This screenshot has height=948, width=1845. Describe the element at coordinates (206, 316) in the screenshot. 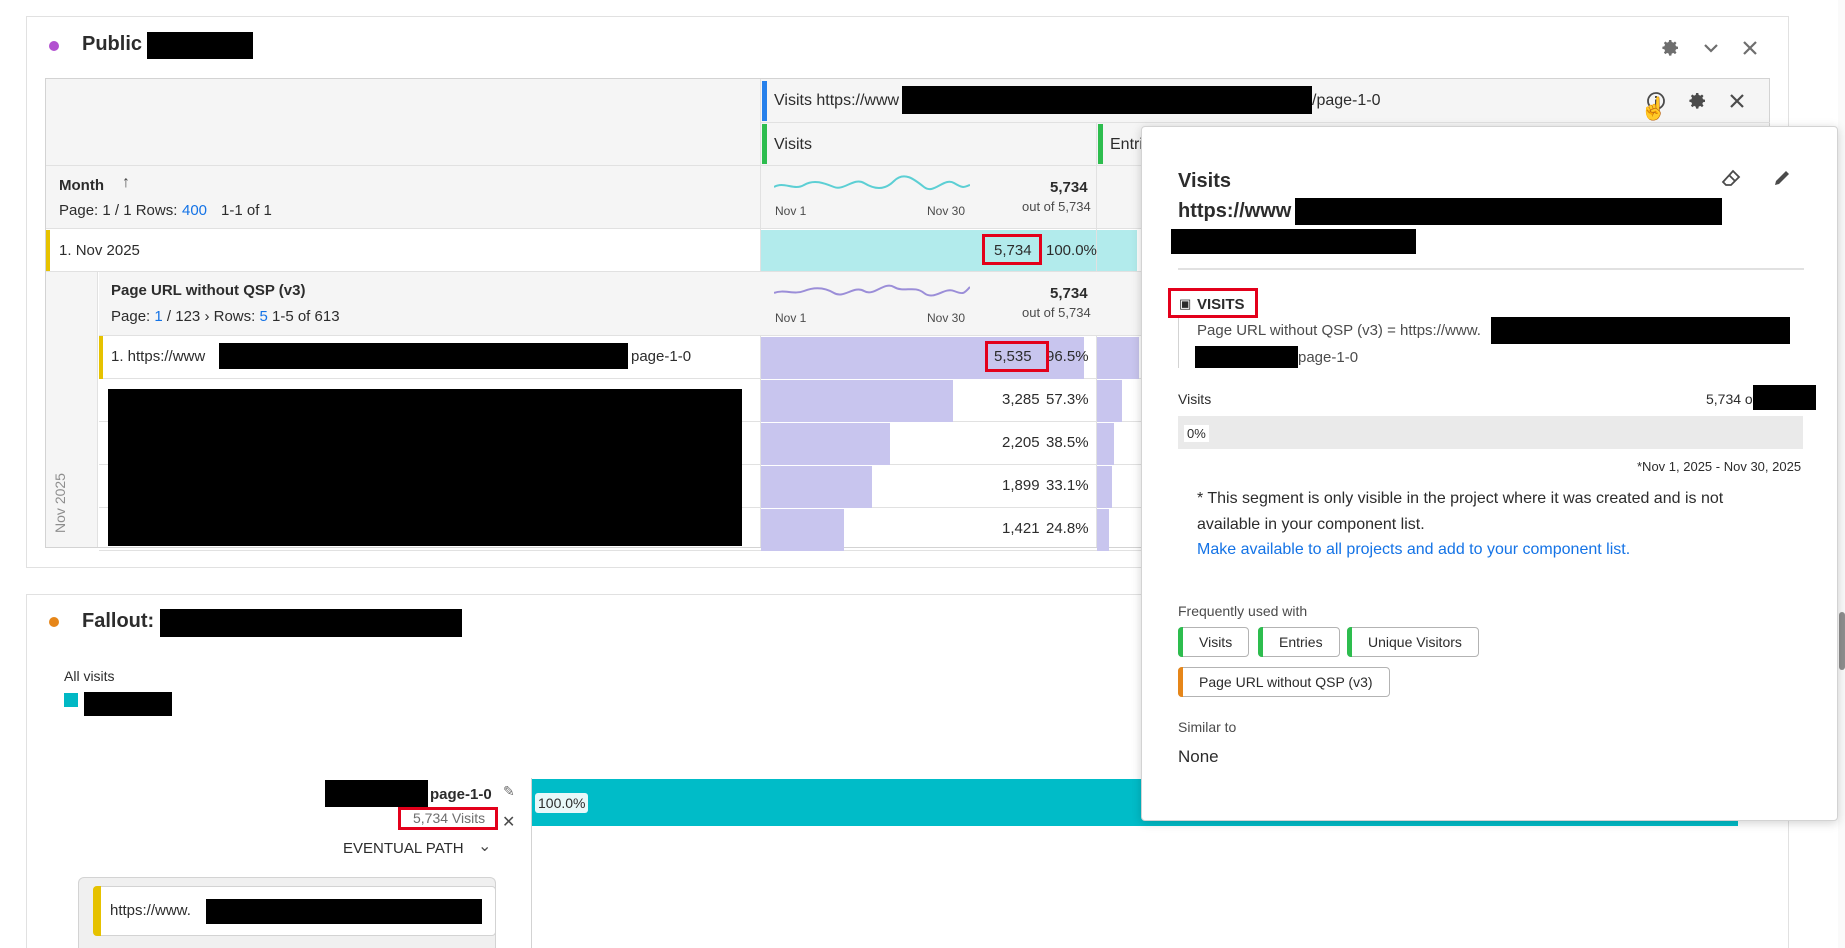

I see `chevron-right-icon: ›` at that location.